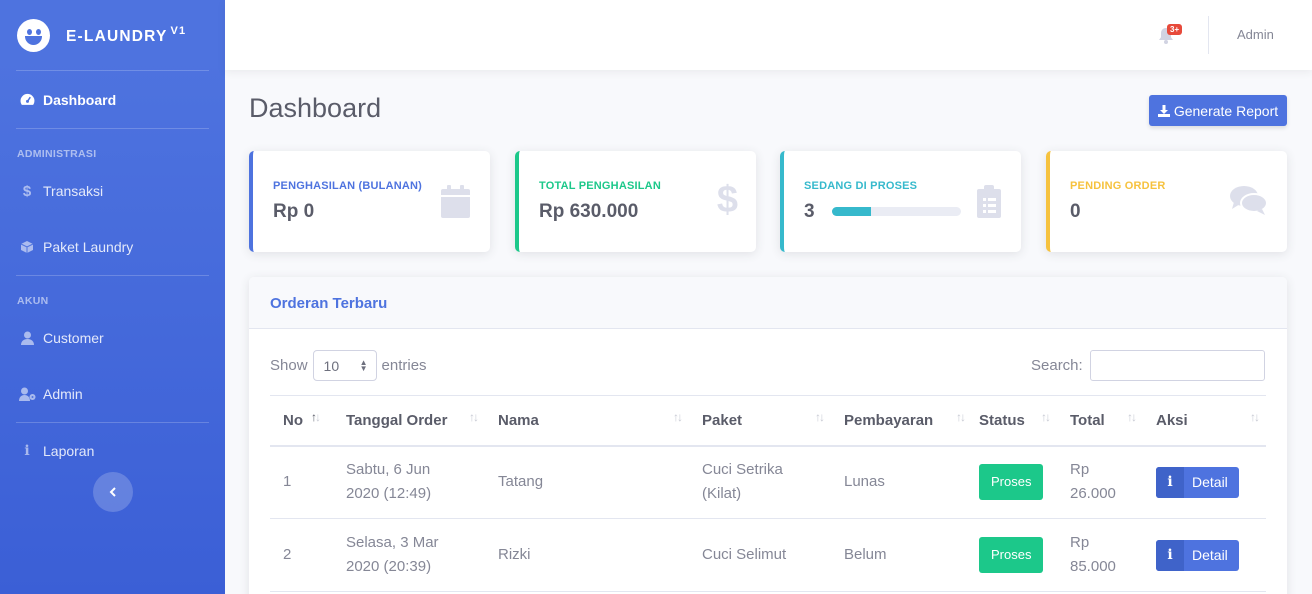  Describe the element at coordinates (1204, 421) in the screenshot. I see `col-aksi: Aksi ↑↓` at that location.